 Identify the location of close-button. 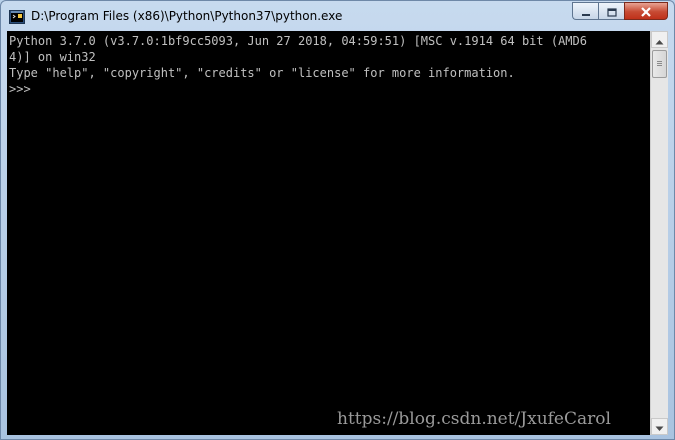
(646, 11).